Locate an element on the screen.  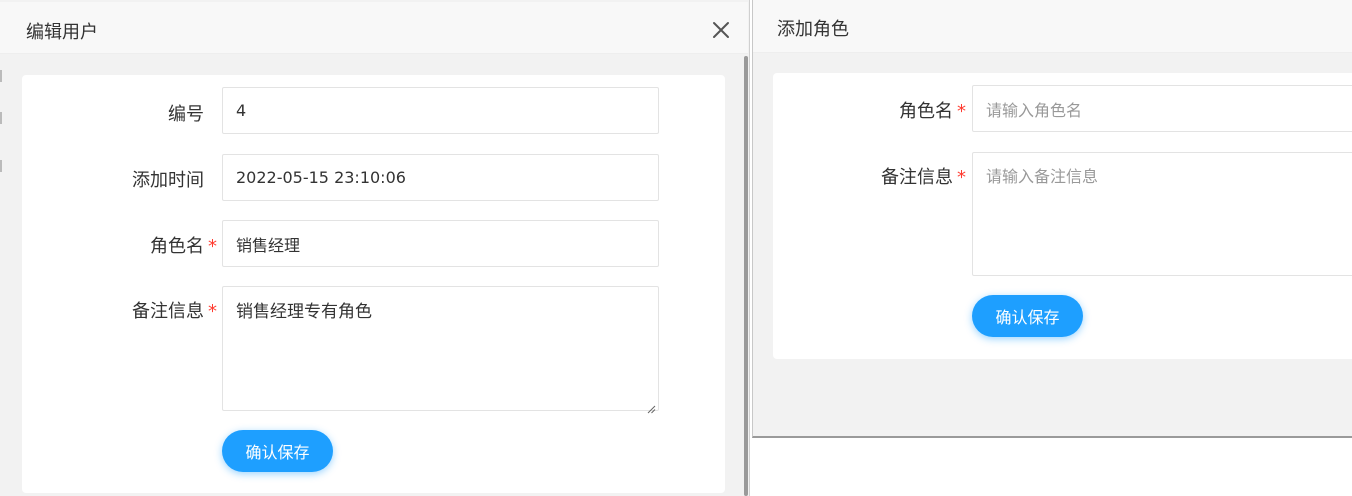
role-name-placeholder: 请输入角色名 is located at coordinates (1034, 110).